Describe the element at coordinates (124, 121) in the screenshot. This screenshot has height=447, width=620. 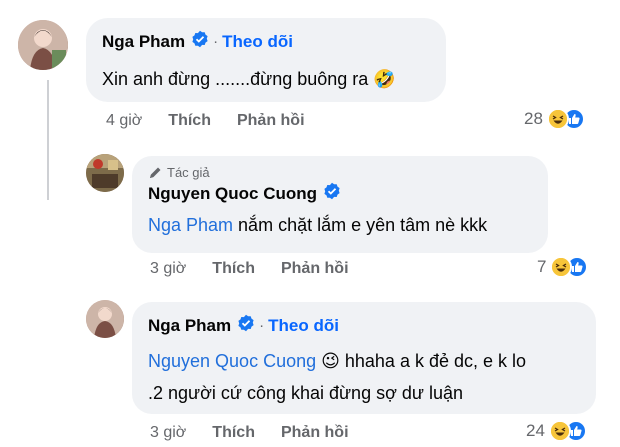
I see `comment-time: 4 giờ` at that location.